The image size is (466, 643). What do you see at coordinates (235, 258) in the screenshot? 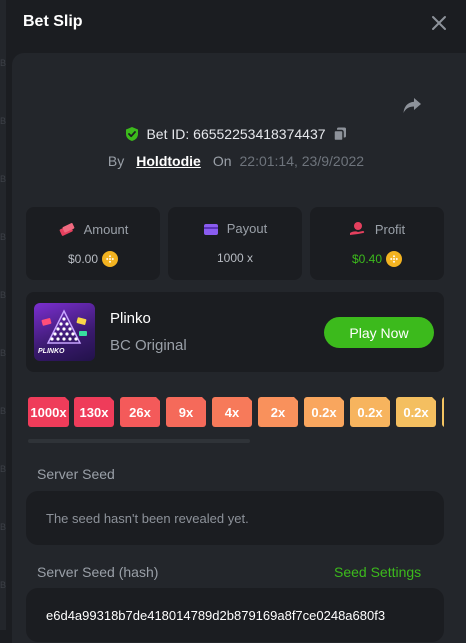
I see `stat-payout-value: 1000 x` at bounding box center [235, 258].